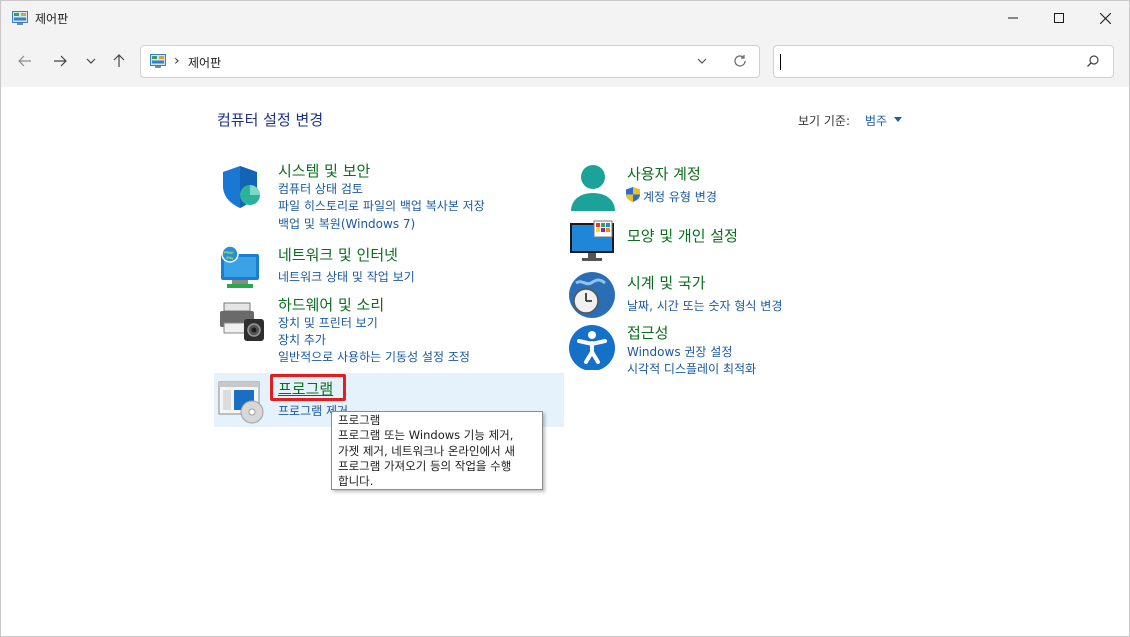  I want to click on category-link: 백업 및 복원(Windows 7), so click(346, 223).